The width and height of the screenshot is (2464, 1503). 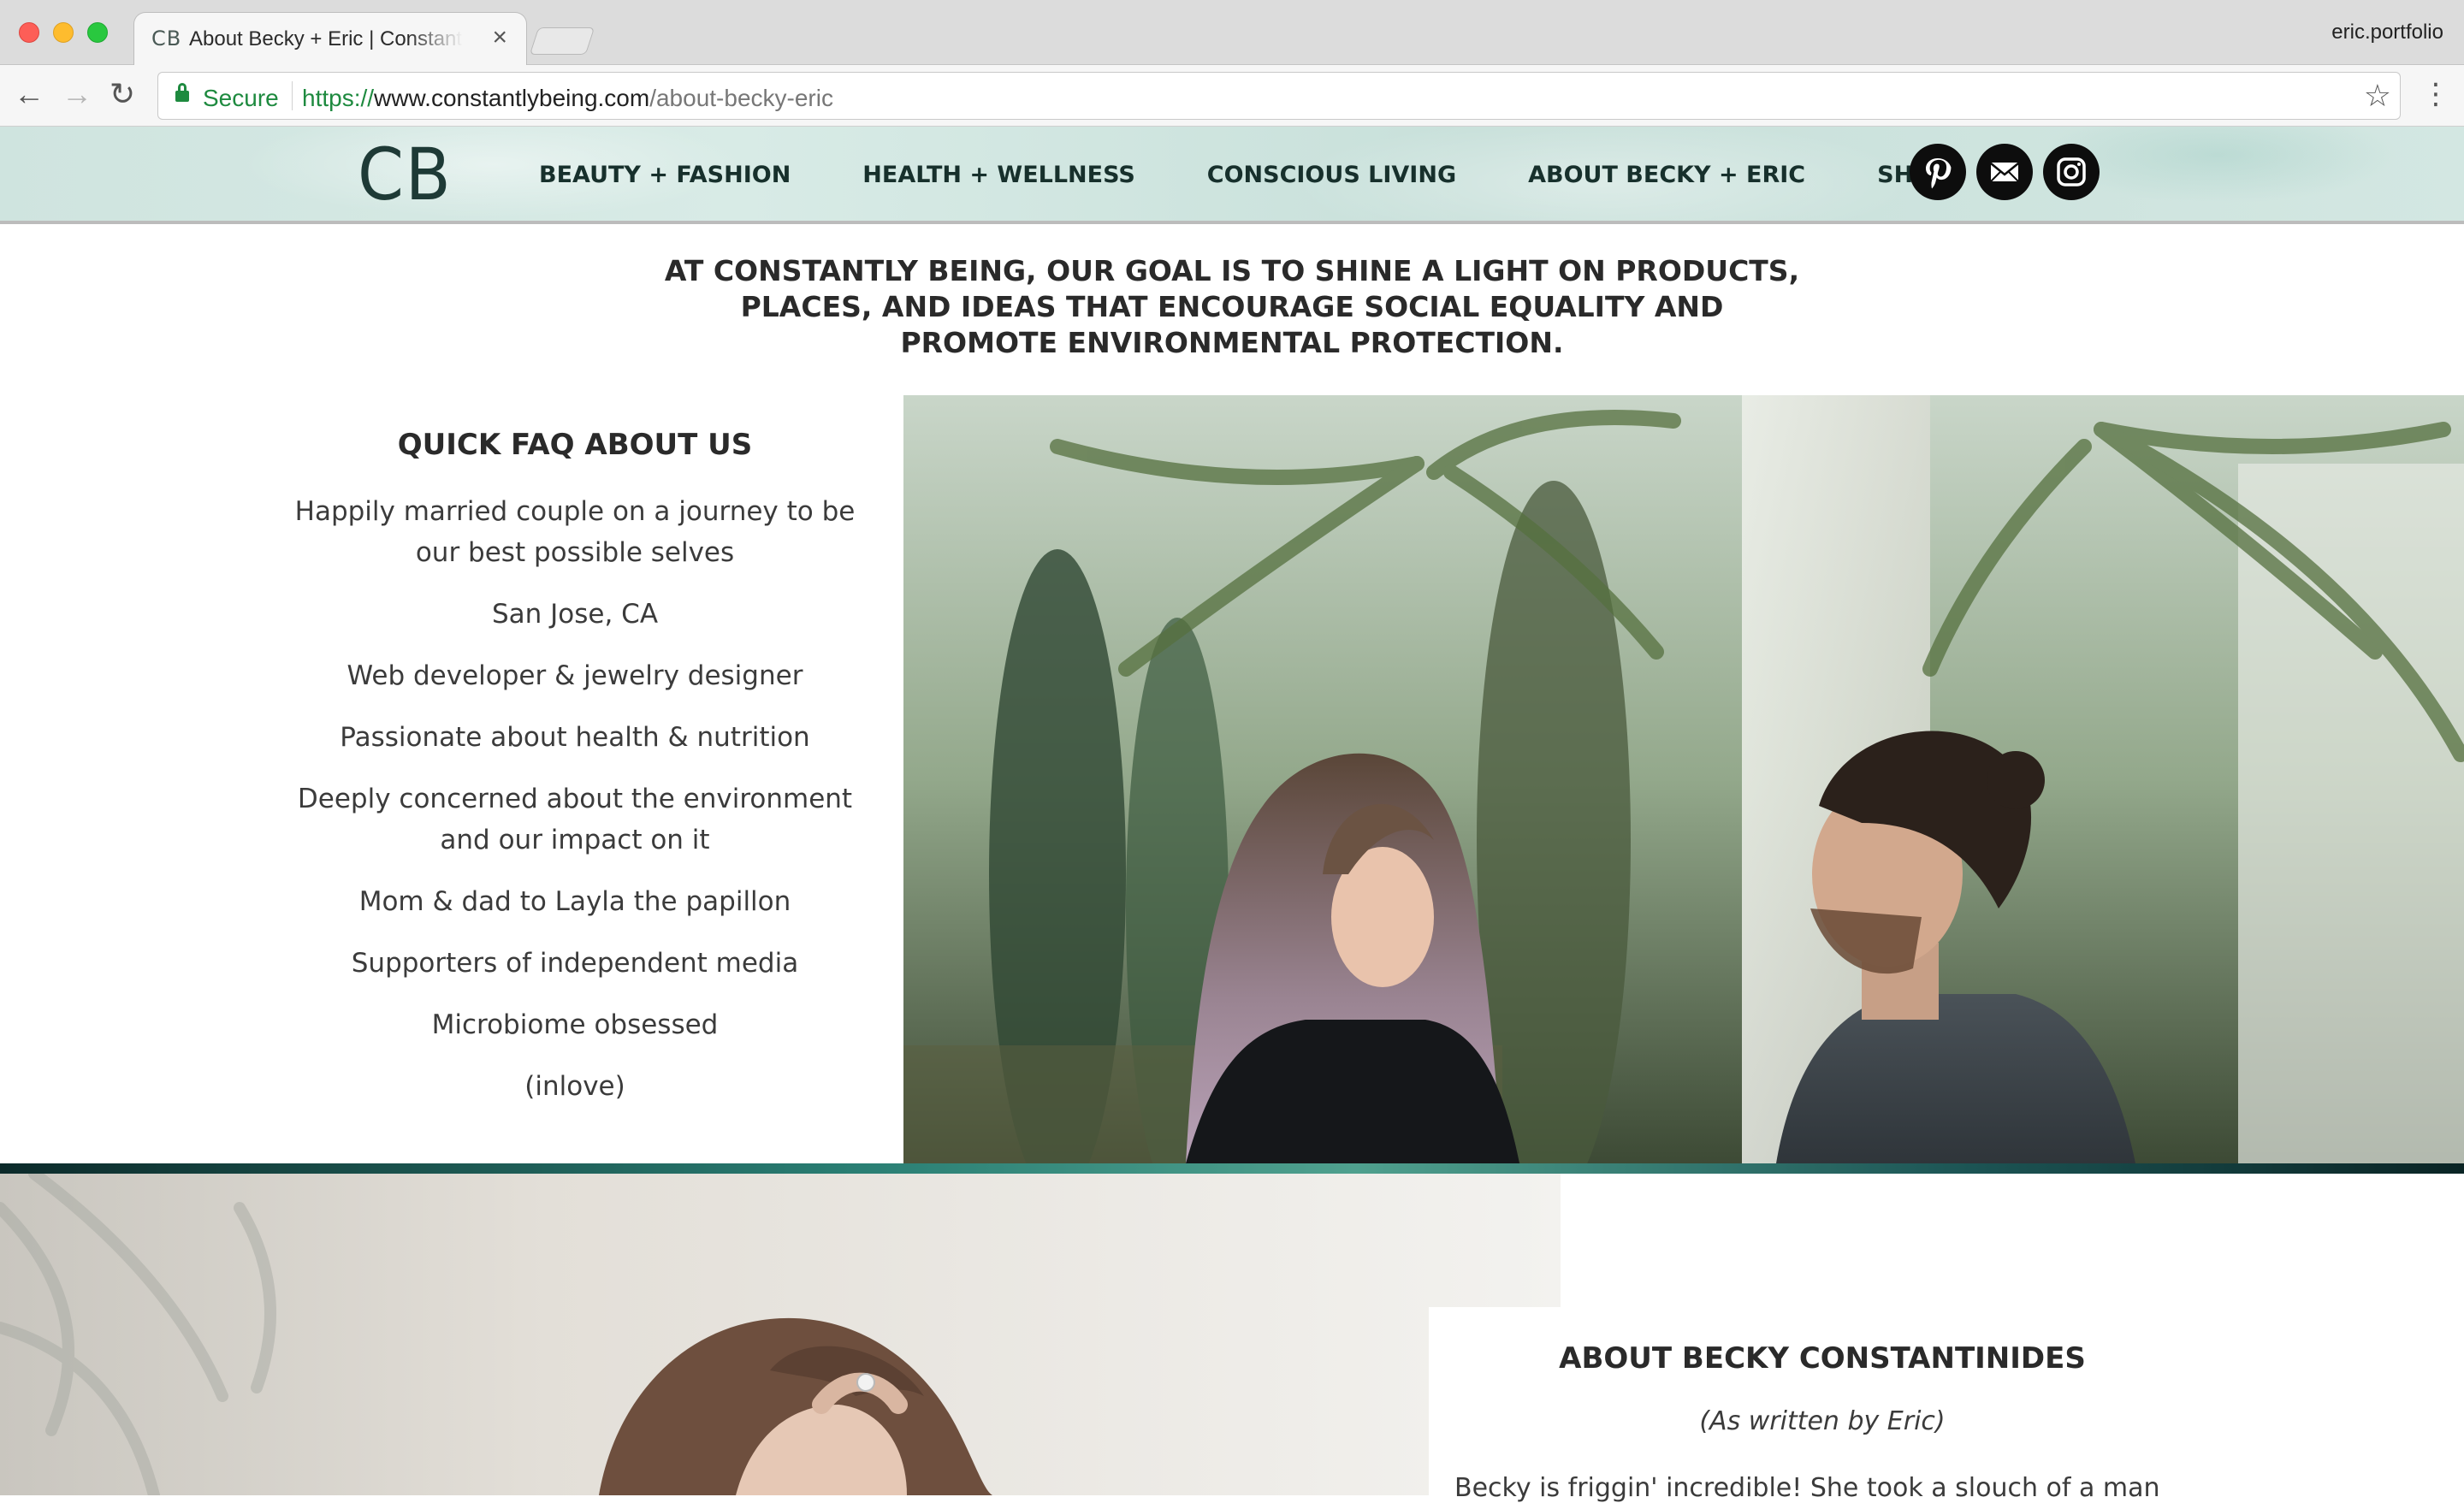 I want to click on site-favicon-icon: CB, so click(x=166, y=38).